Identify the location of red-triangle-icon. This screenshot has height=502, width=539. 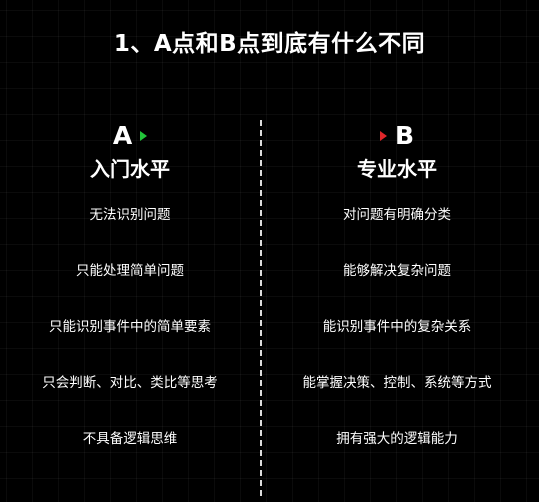
(383, 136).